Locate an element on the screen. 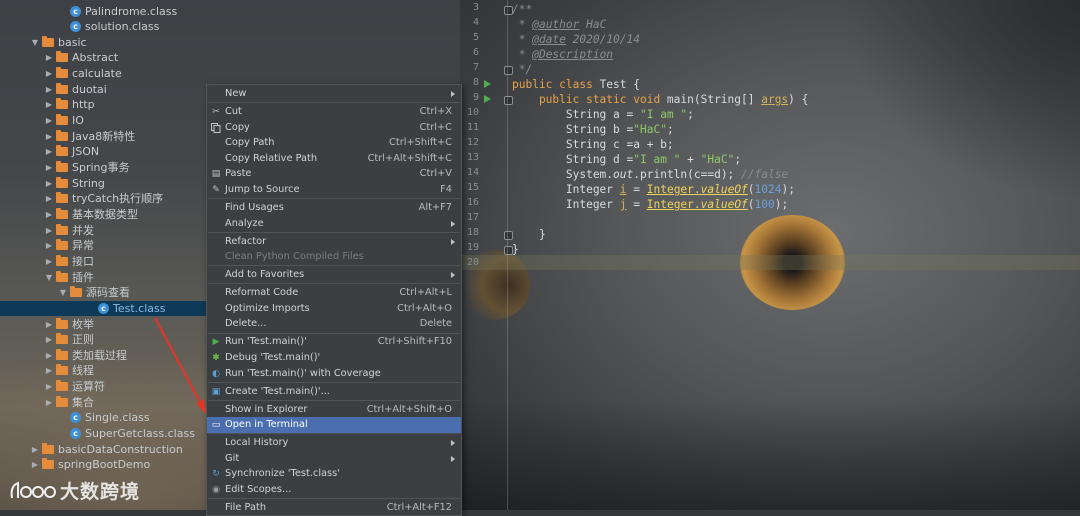 This screenshot has width=1080, height=516. menu-item-jump-to-source: ✎ Jump to Source F4 is located at coordinates (334, 190).